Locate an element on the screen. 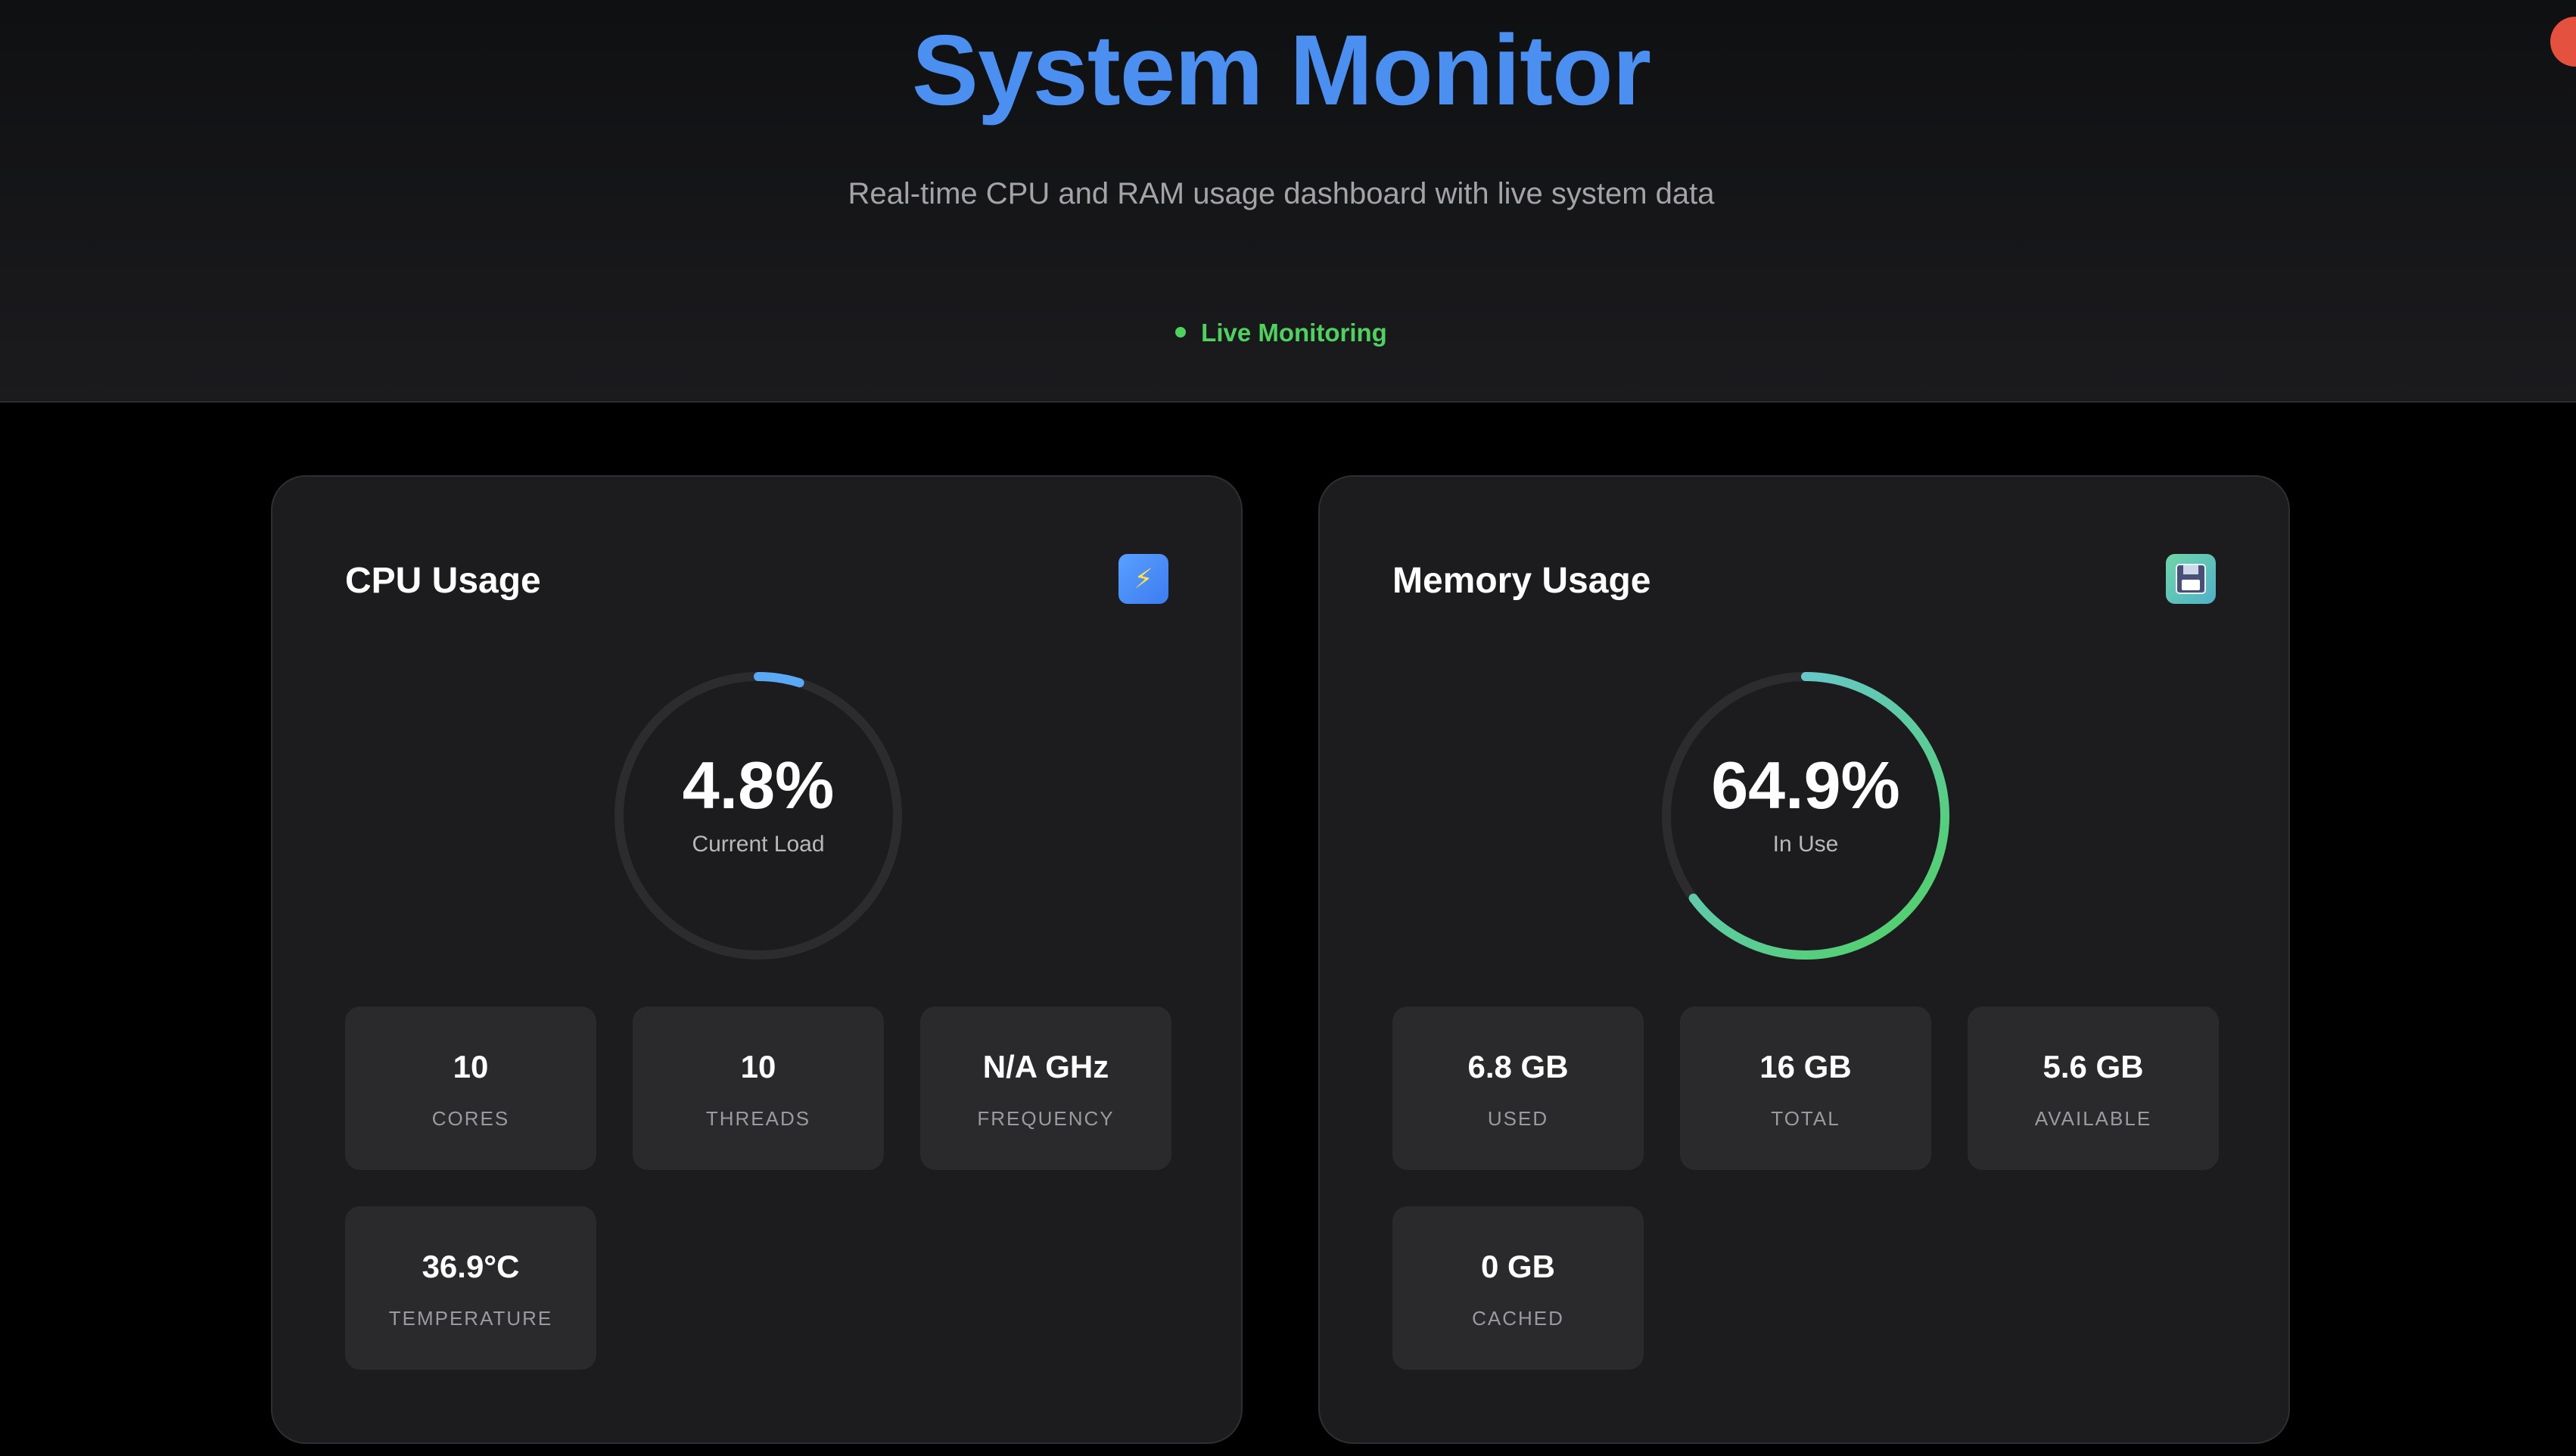  stat-label: TEMPERATURE is located at coordinates (471, 1318).